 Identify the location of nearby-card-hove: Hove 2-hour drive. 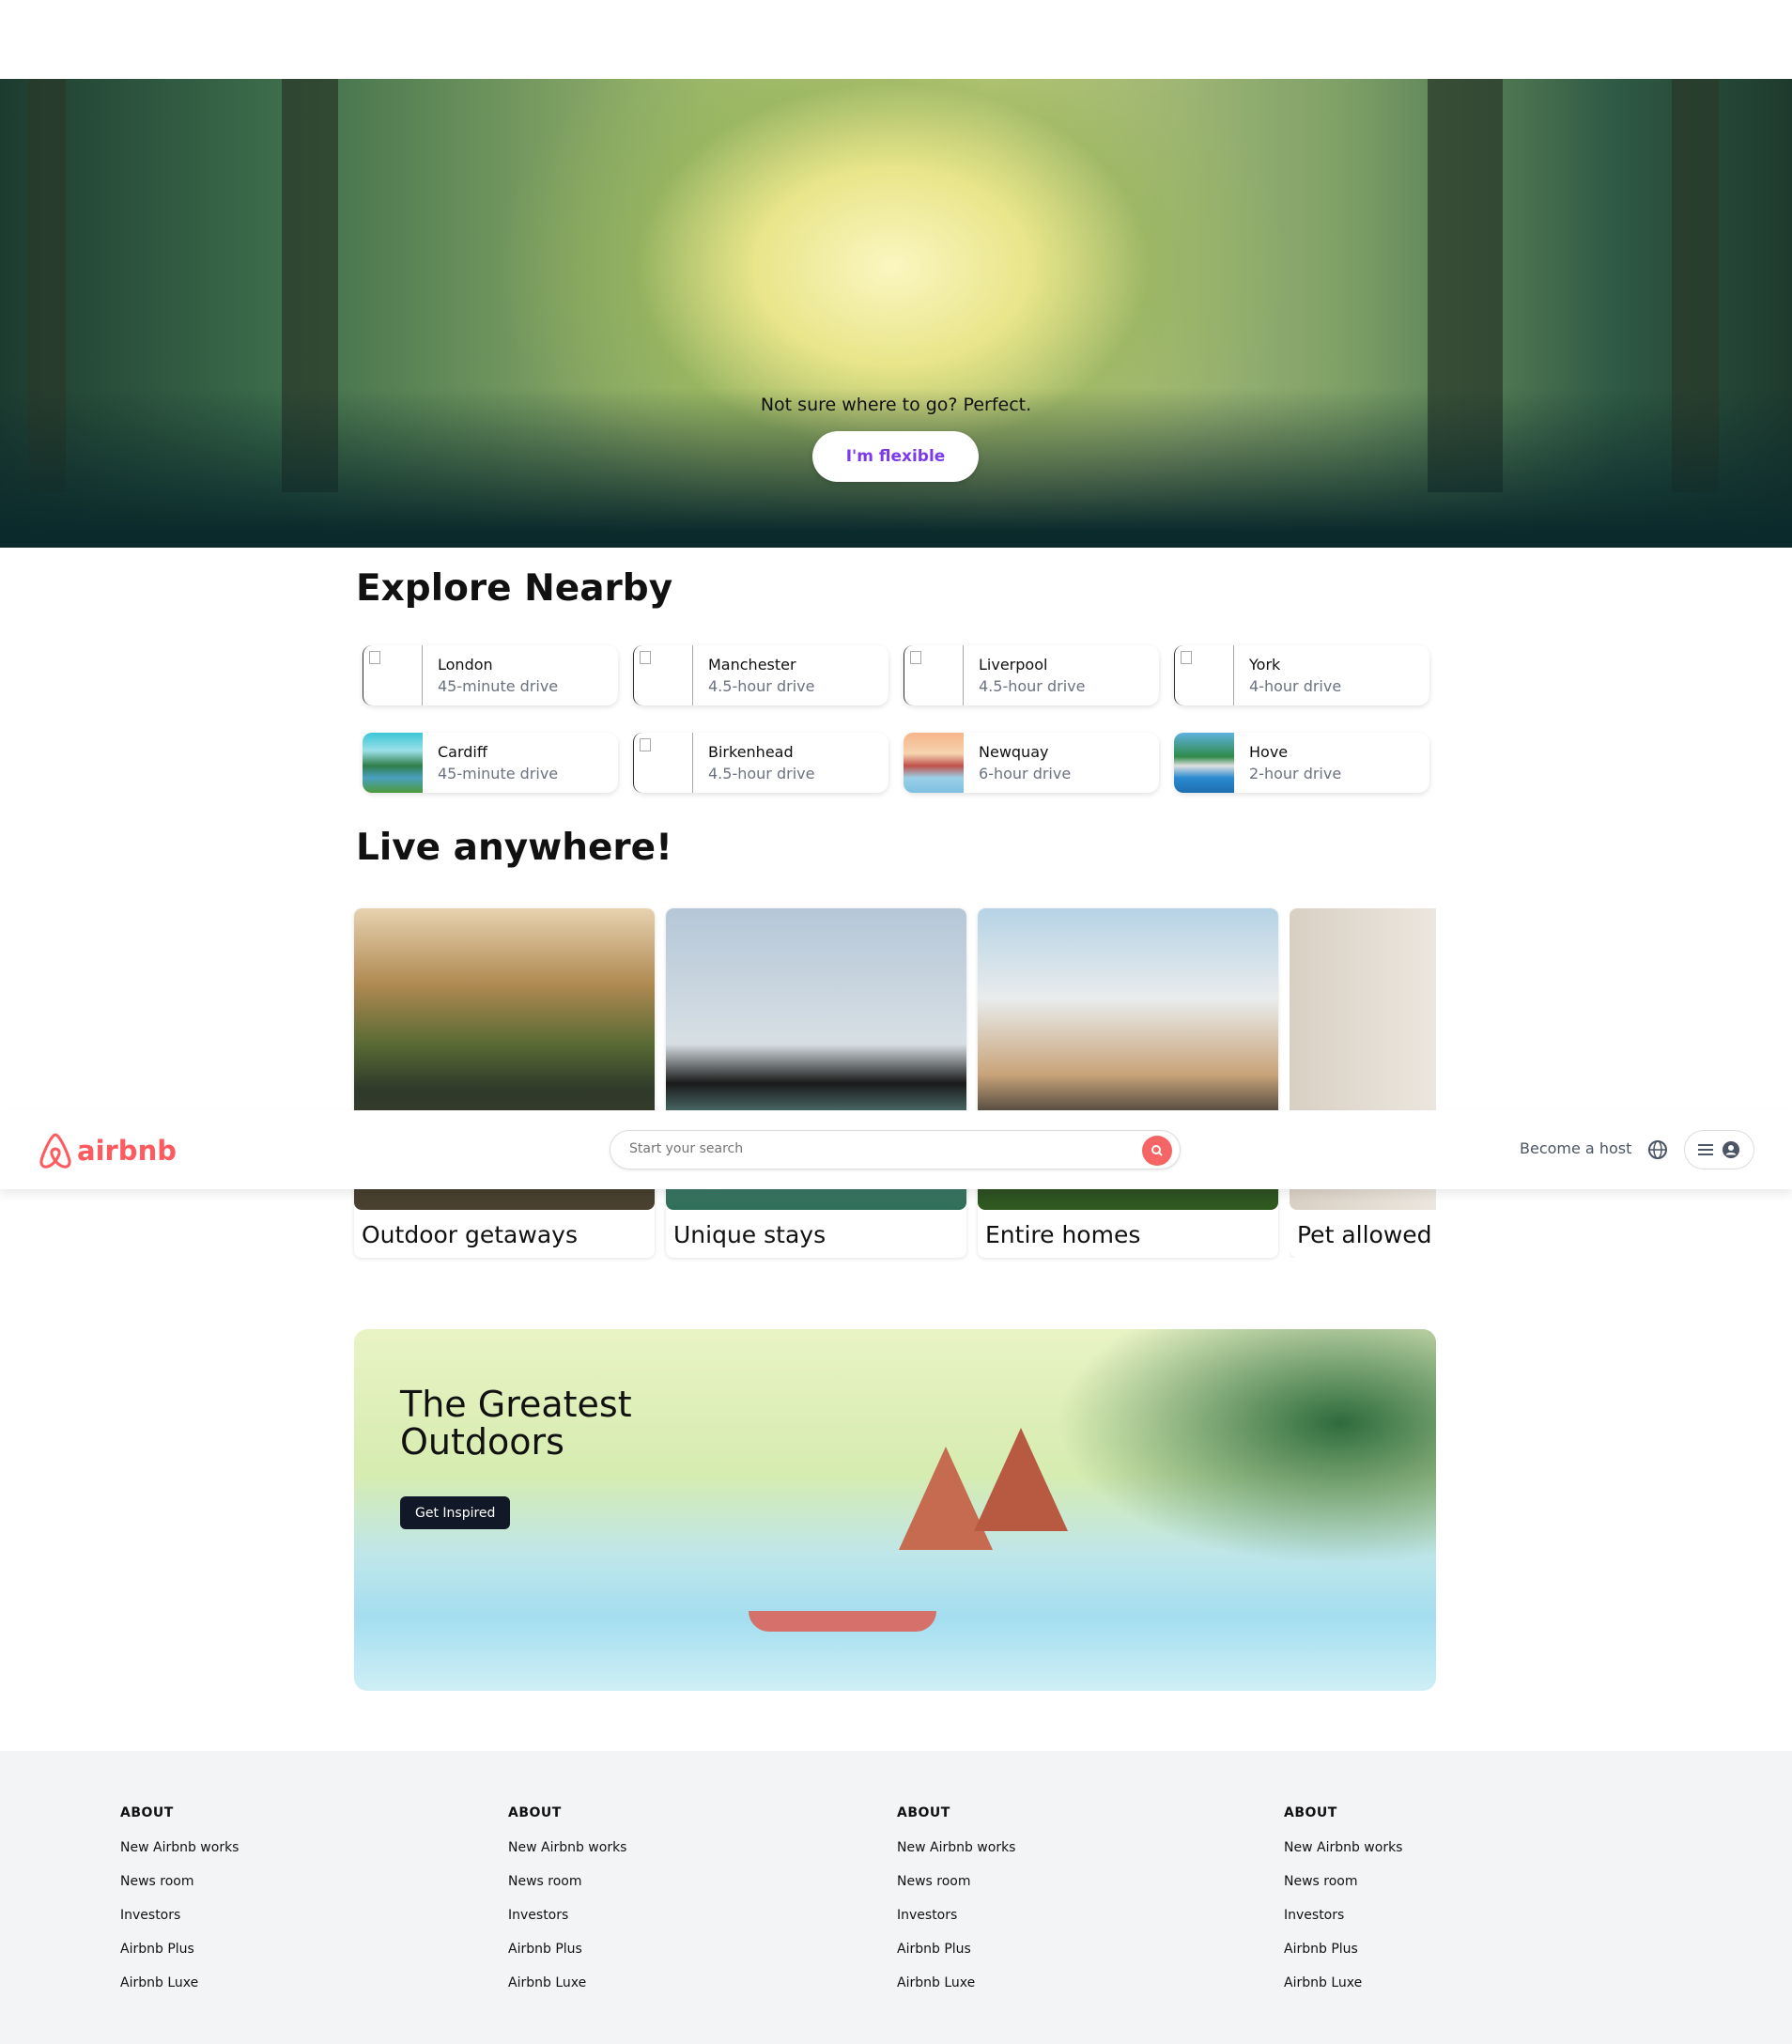
(1301, 763).